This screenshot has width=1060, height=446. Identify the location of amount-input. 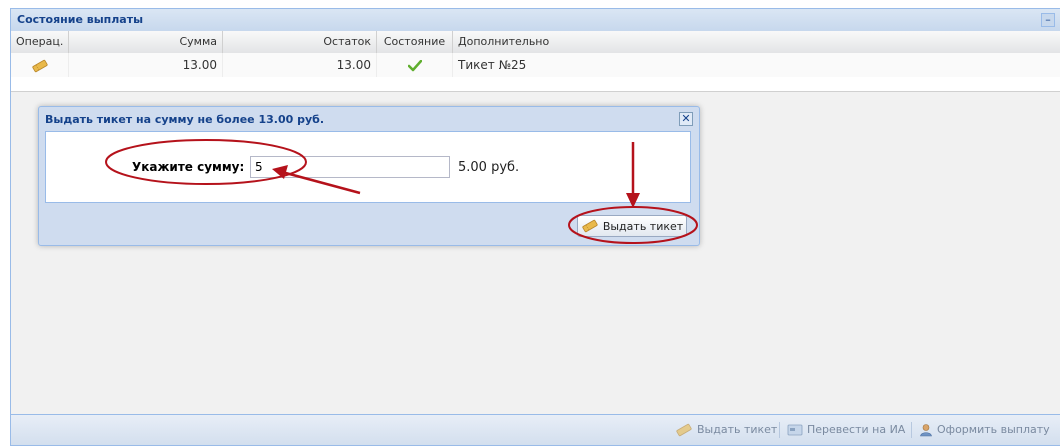
(350, 167).